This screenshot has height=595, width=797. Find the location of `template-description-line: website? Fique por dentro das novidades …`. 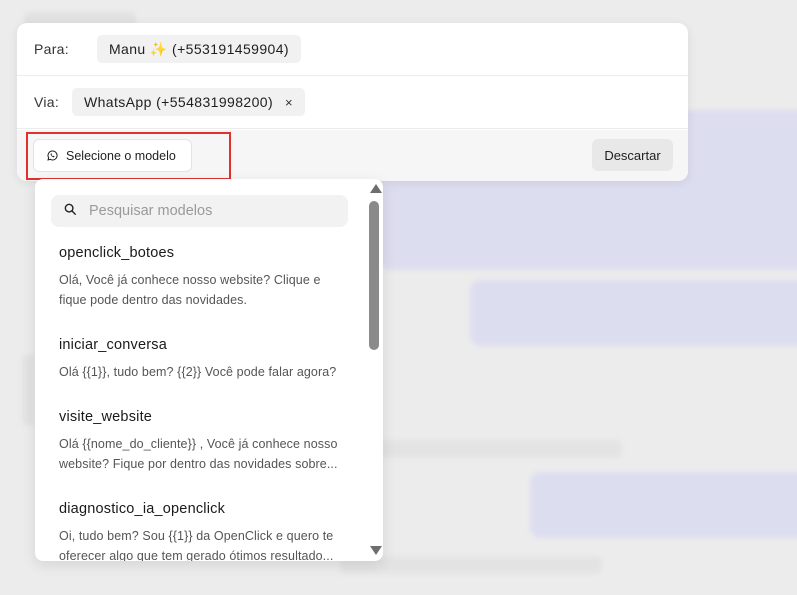

template-description-line: website? Fique por dentro das novidades … is located at coordinates (198, 464).